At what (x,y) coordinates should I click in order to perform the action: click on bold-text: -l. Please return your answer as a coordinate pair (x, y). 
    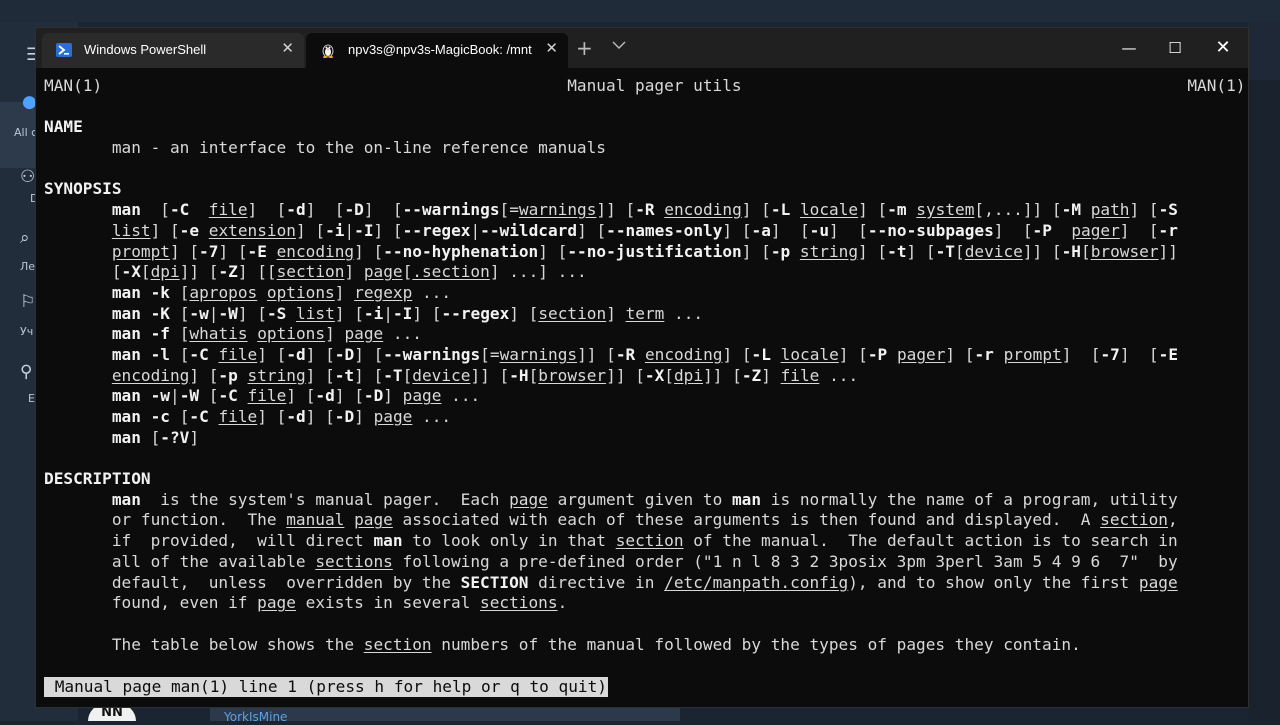
    Looking at the image, I should click on (160, 354).